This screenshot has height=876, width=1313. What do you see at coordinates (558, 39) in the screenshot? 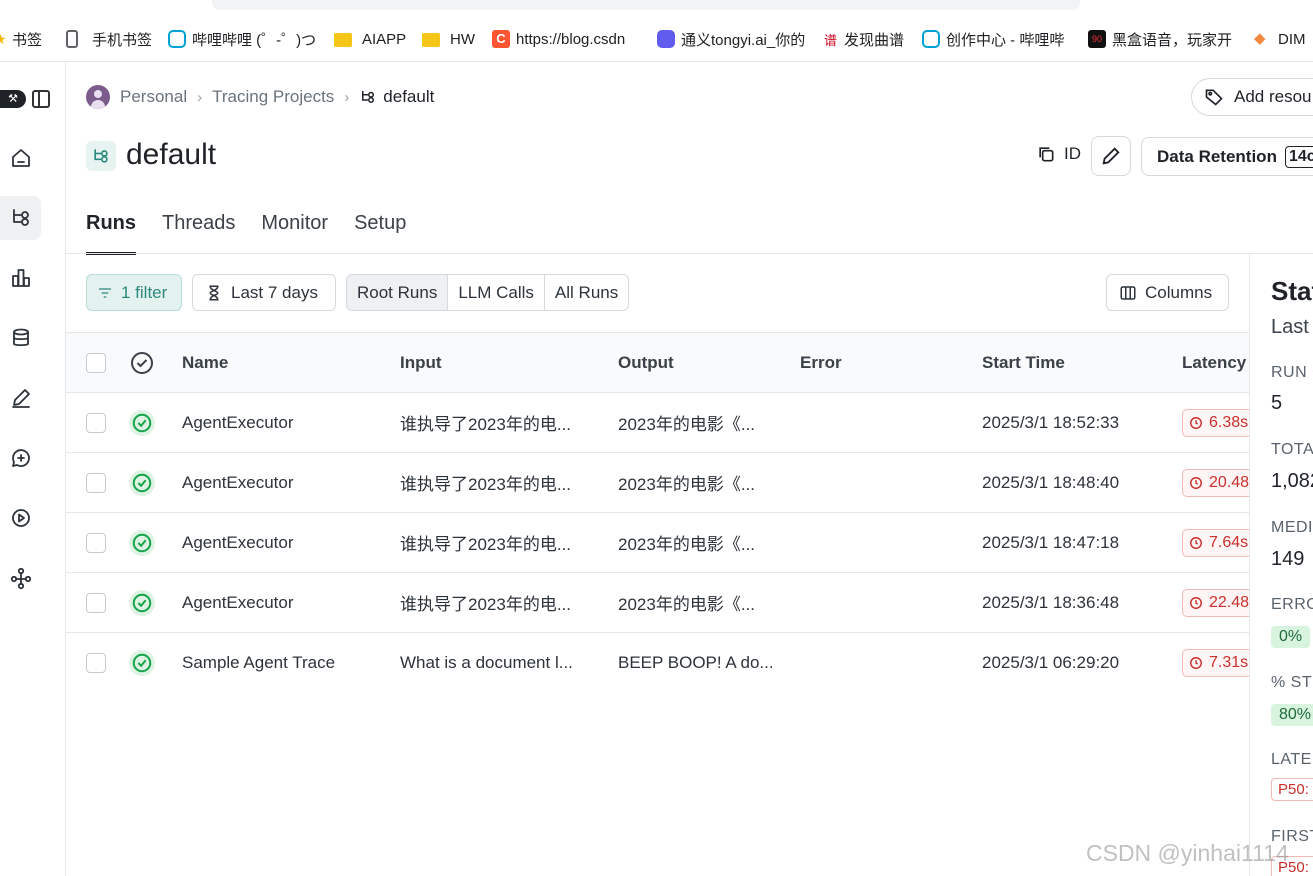
I see `bookmark-item: C https://blog.csdn` at bounding box center [558, 39].